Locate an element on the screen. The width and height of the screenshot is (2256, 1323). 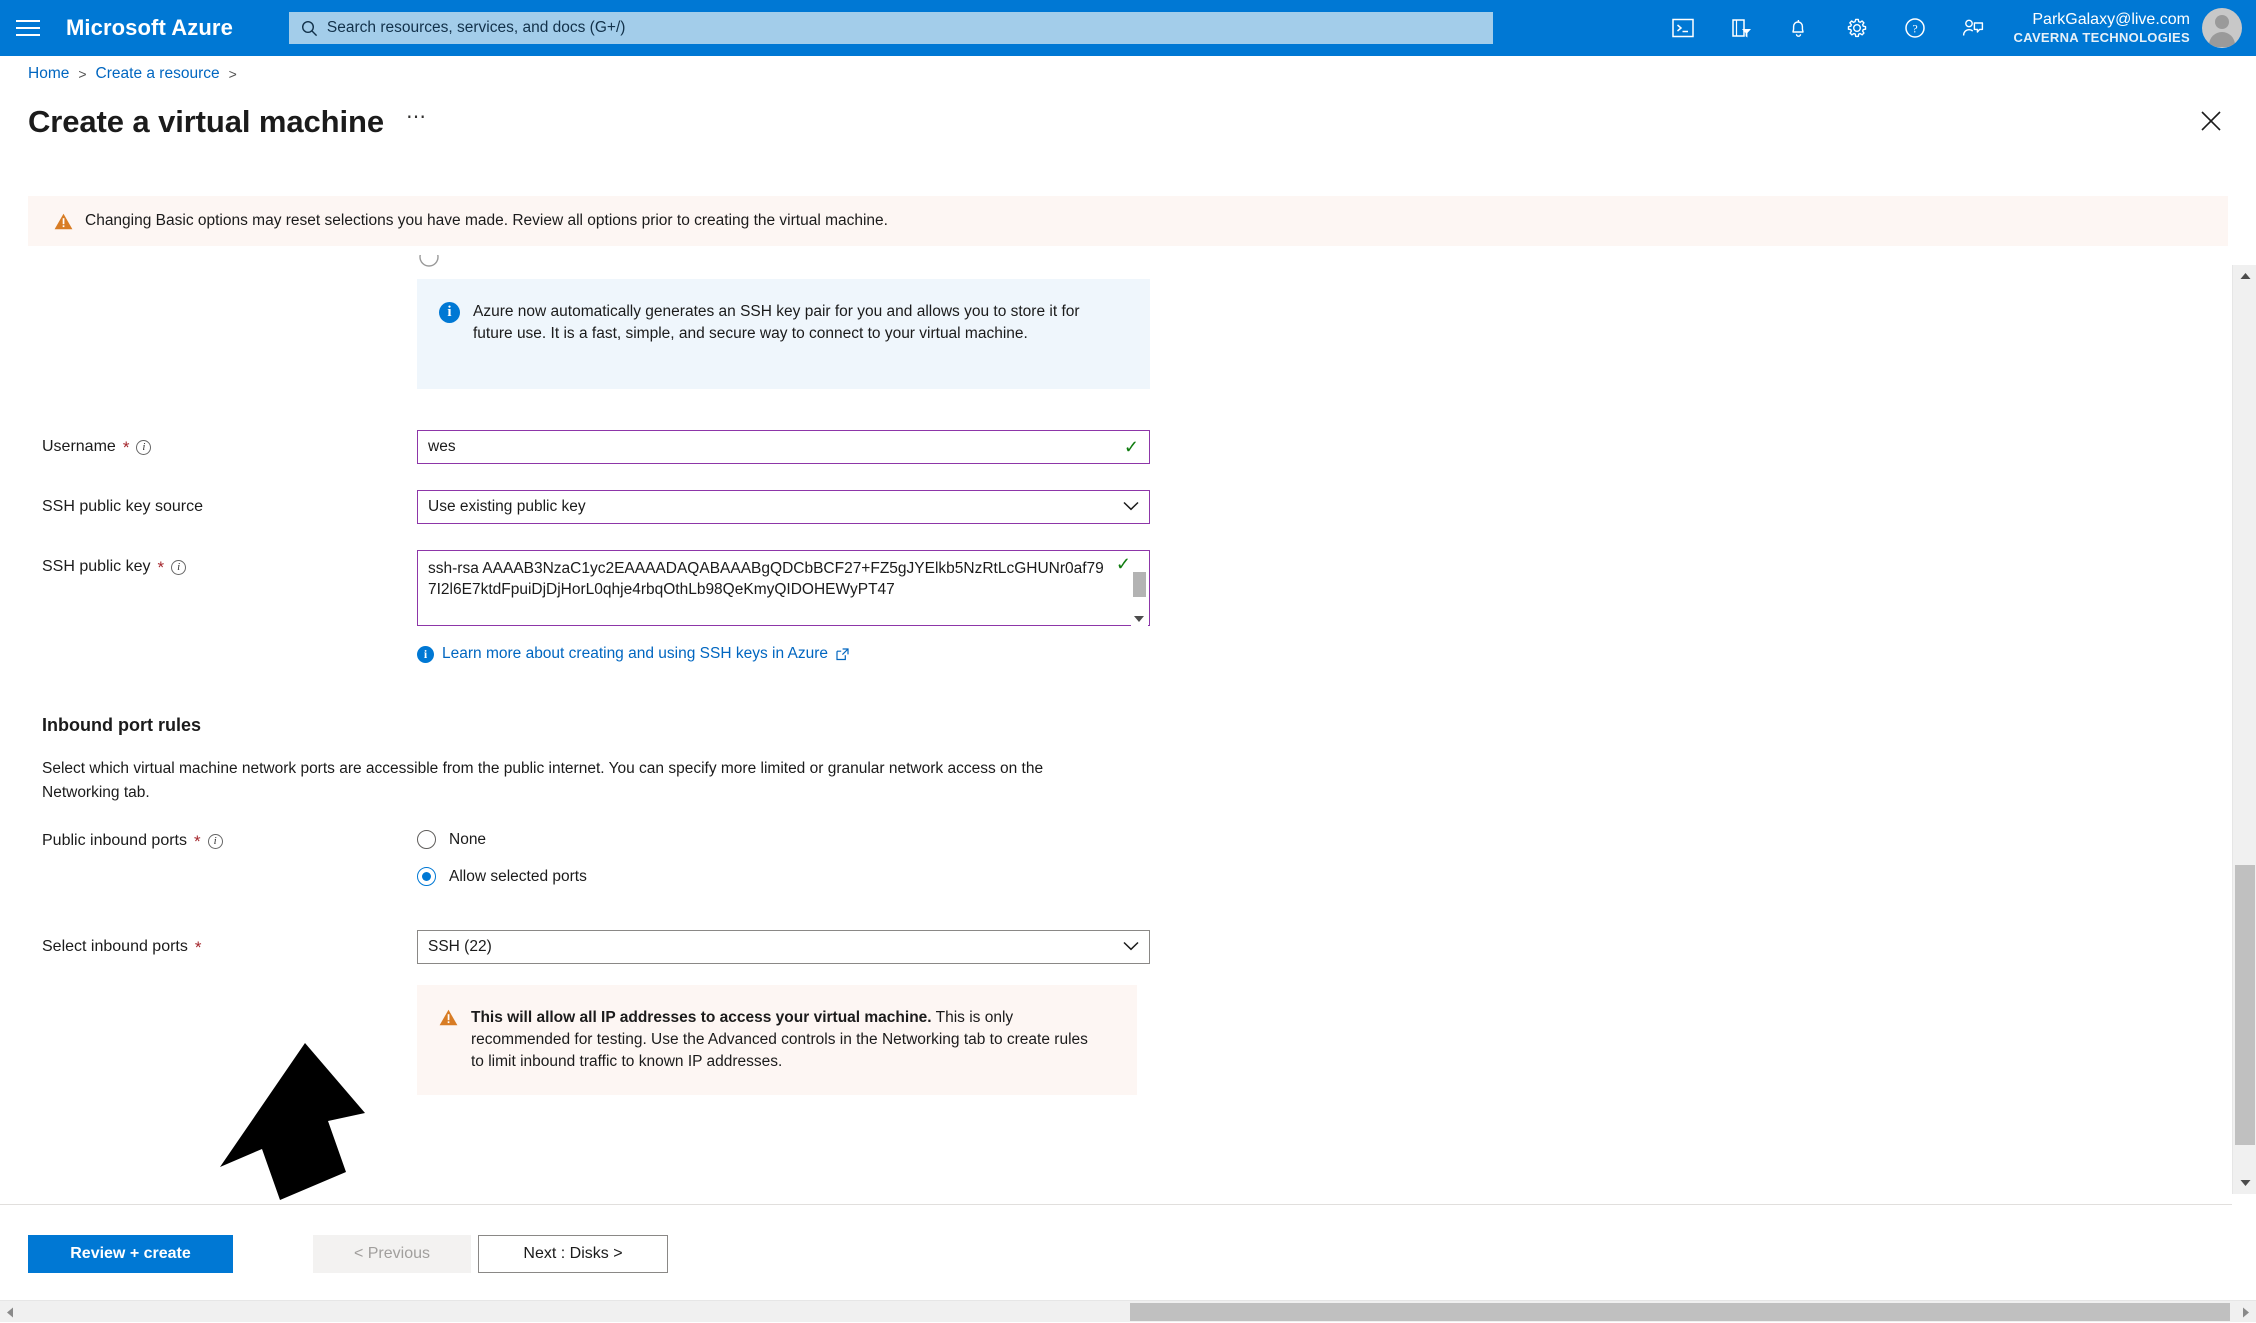
ssh-public-key-label: SSH public key is located at coordinates (96, 567).